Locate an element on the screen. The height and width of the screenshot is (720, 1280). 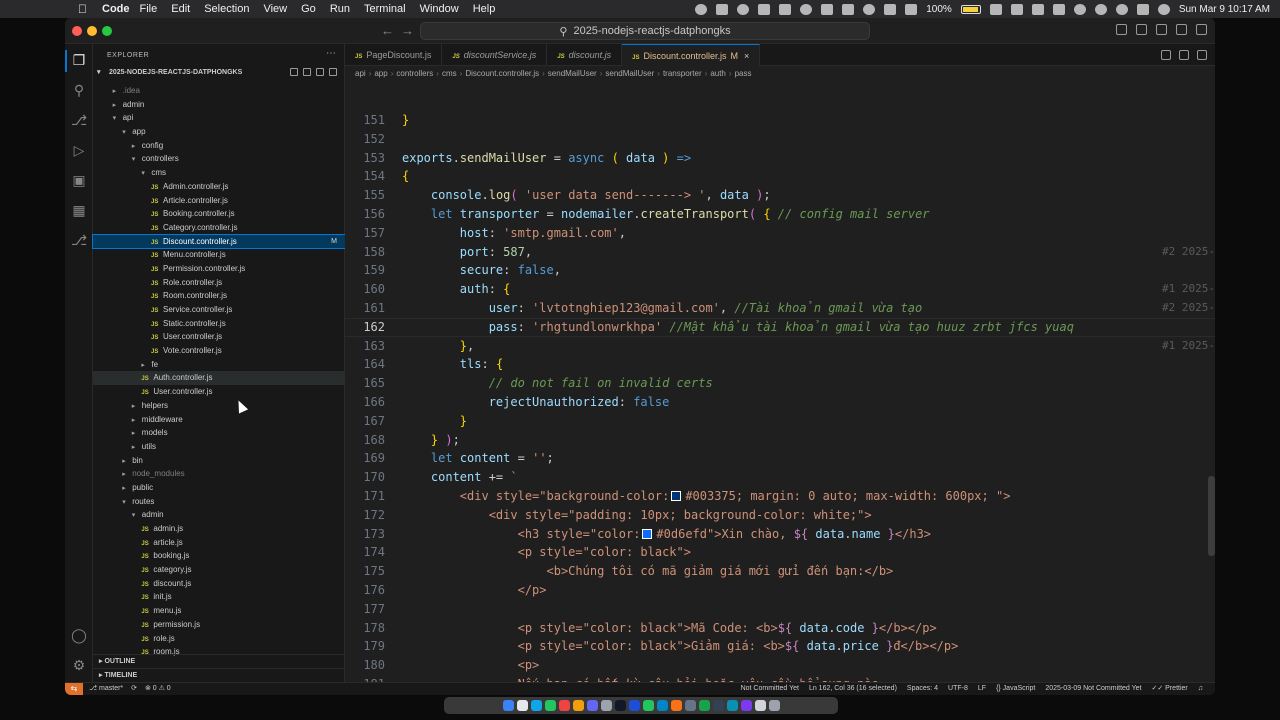
file-item: JS Admin.controller.js is located at coordinates (219, 187).